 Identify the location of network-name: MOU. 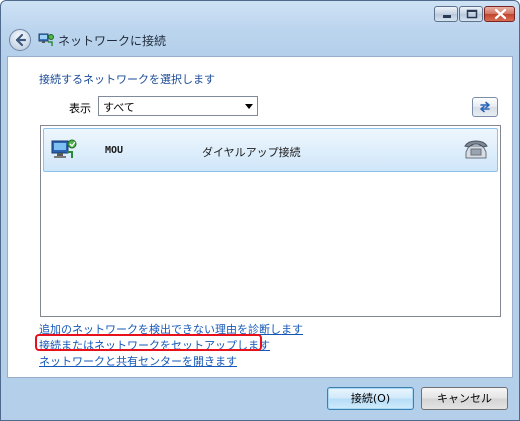
(114, 150).